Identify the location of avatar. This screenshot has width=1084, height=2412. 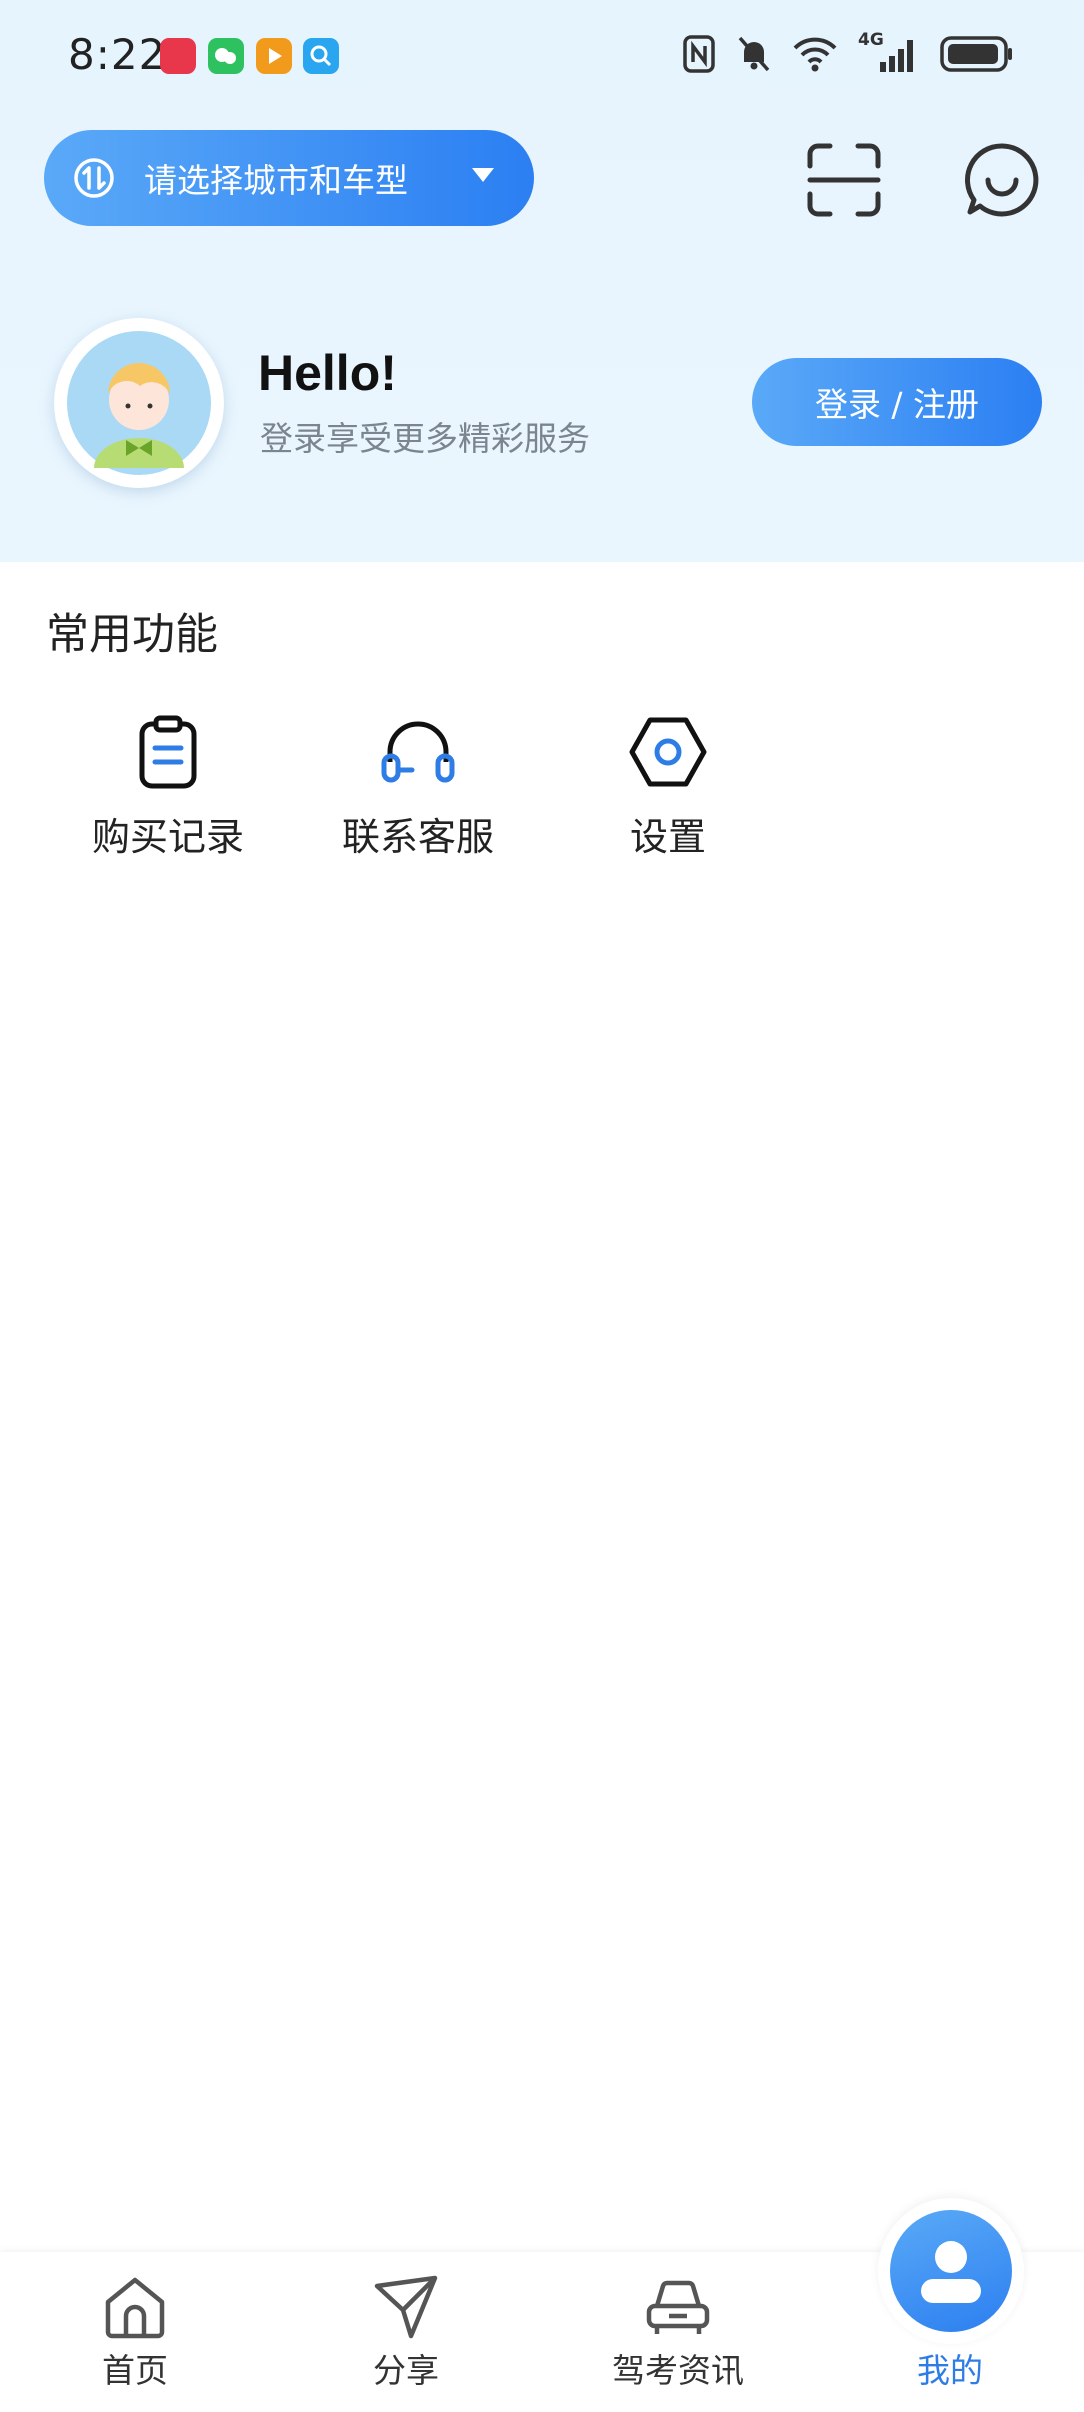
(139, 403).